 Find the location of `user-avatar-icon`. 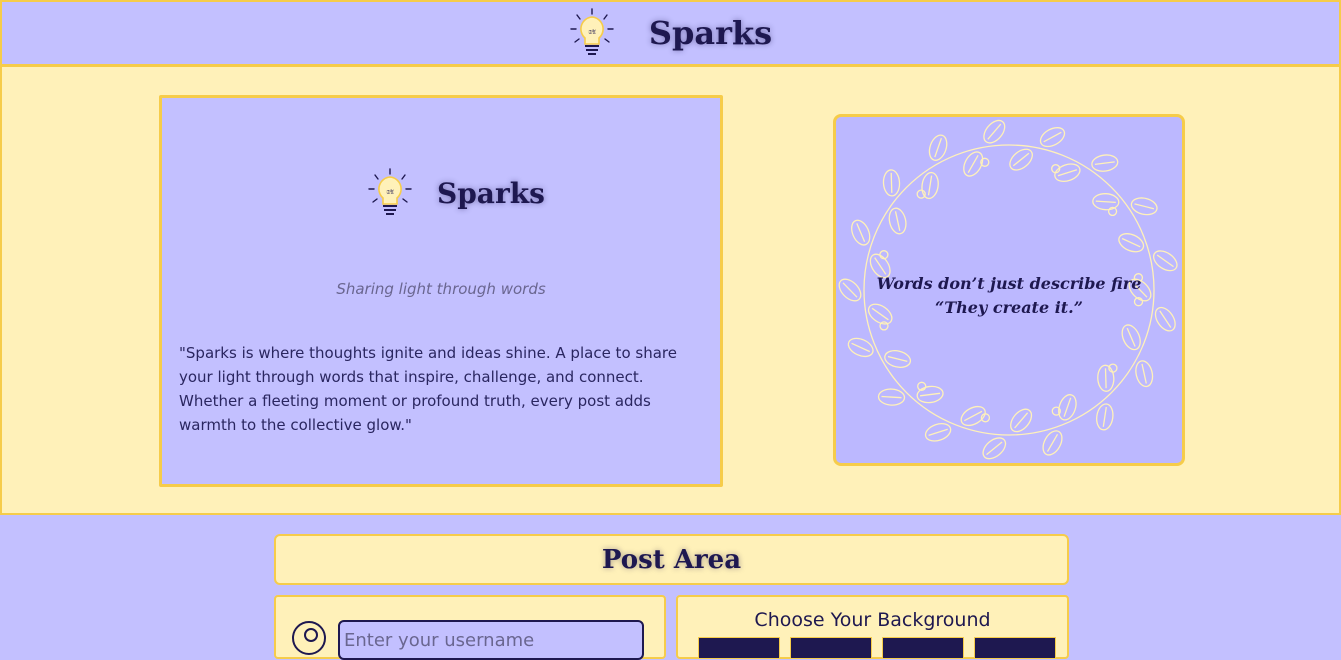

user-avatar-icon is located at coordinates (309, 638).